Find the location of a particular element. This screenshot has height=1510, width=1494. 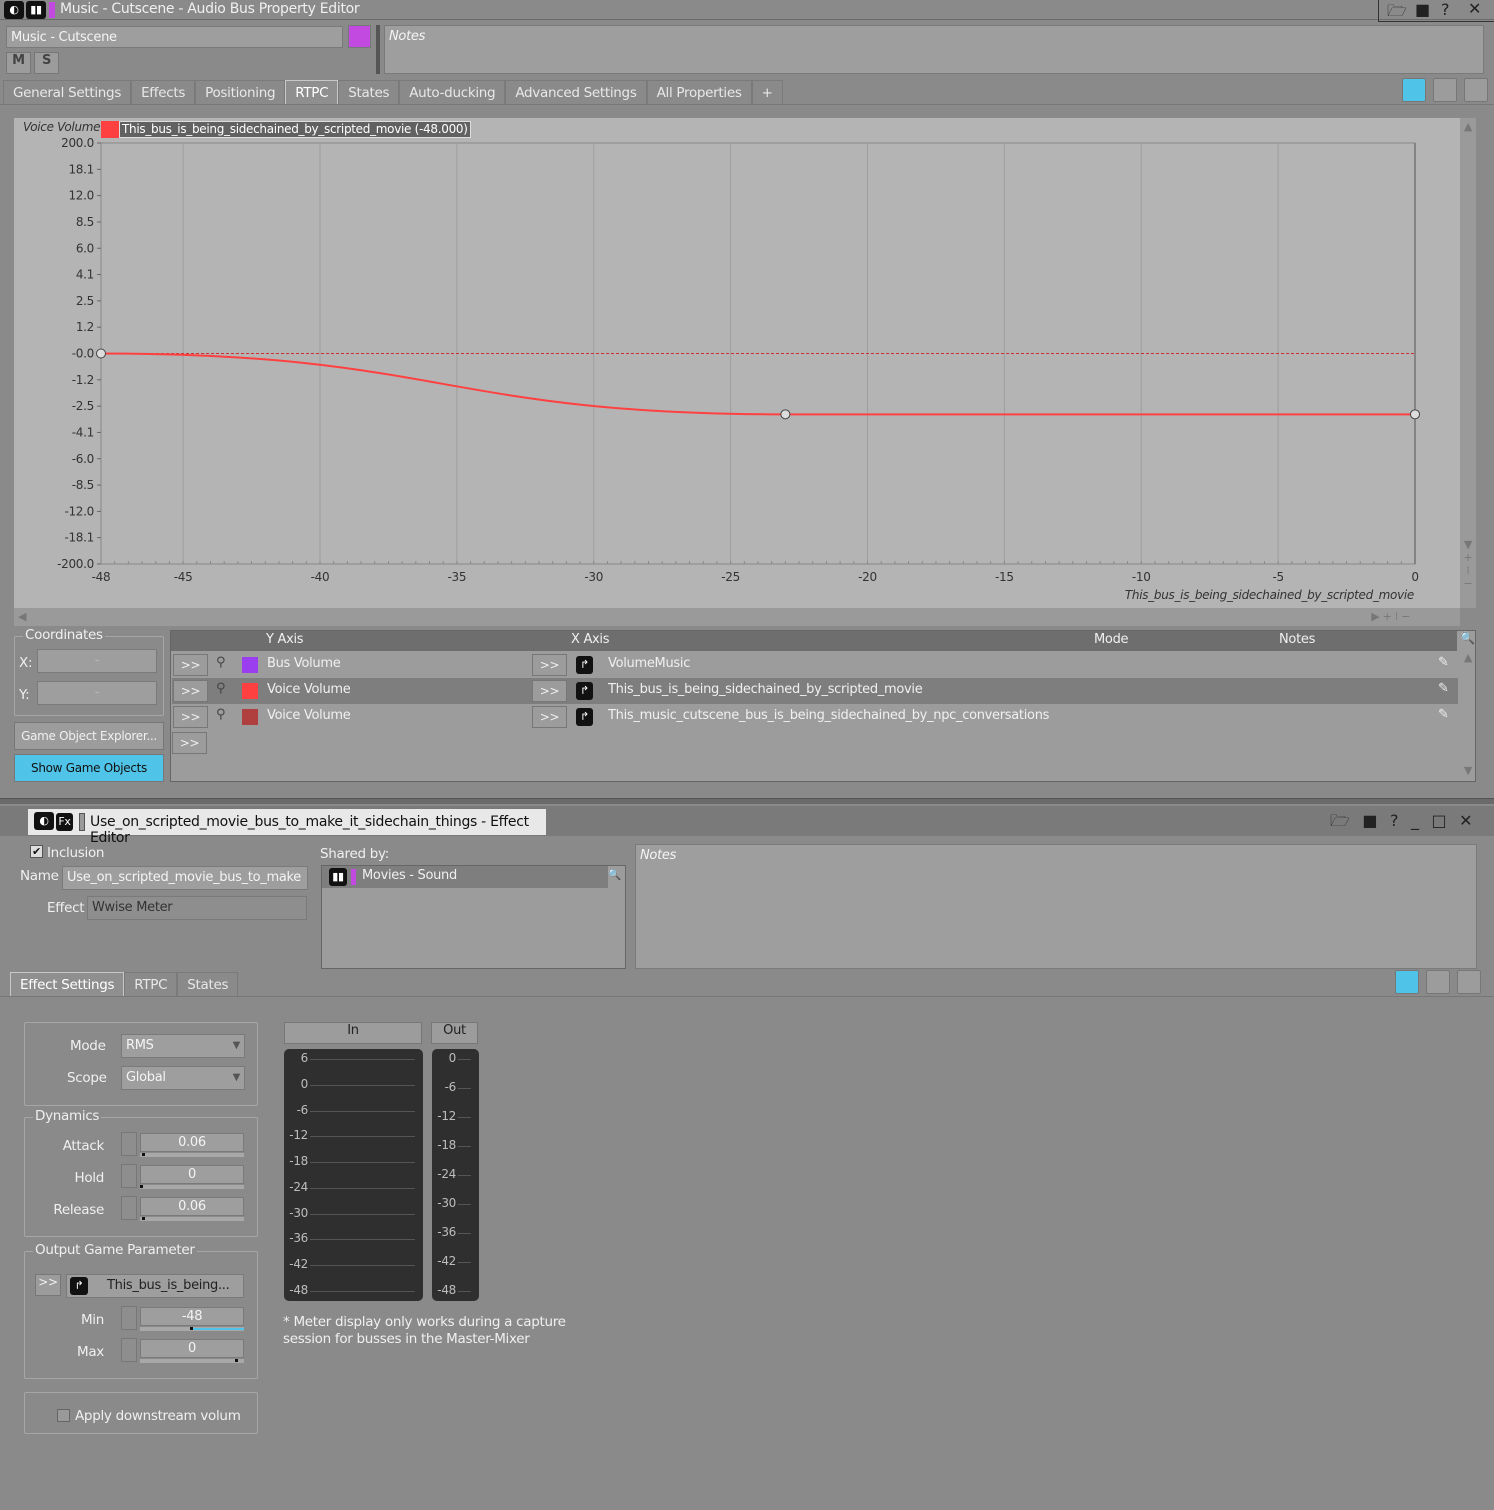

minimize-icon: _ is located at coordinates (1415, 820).